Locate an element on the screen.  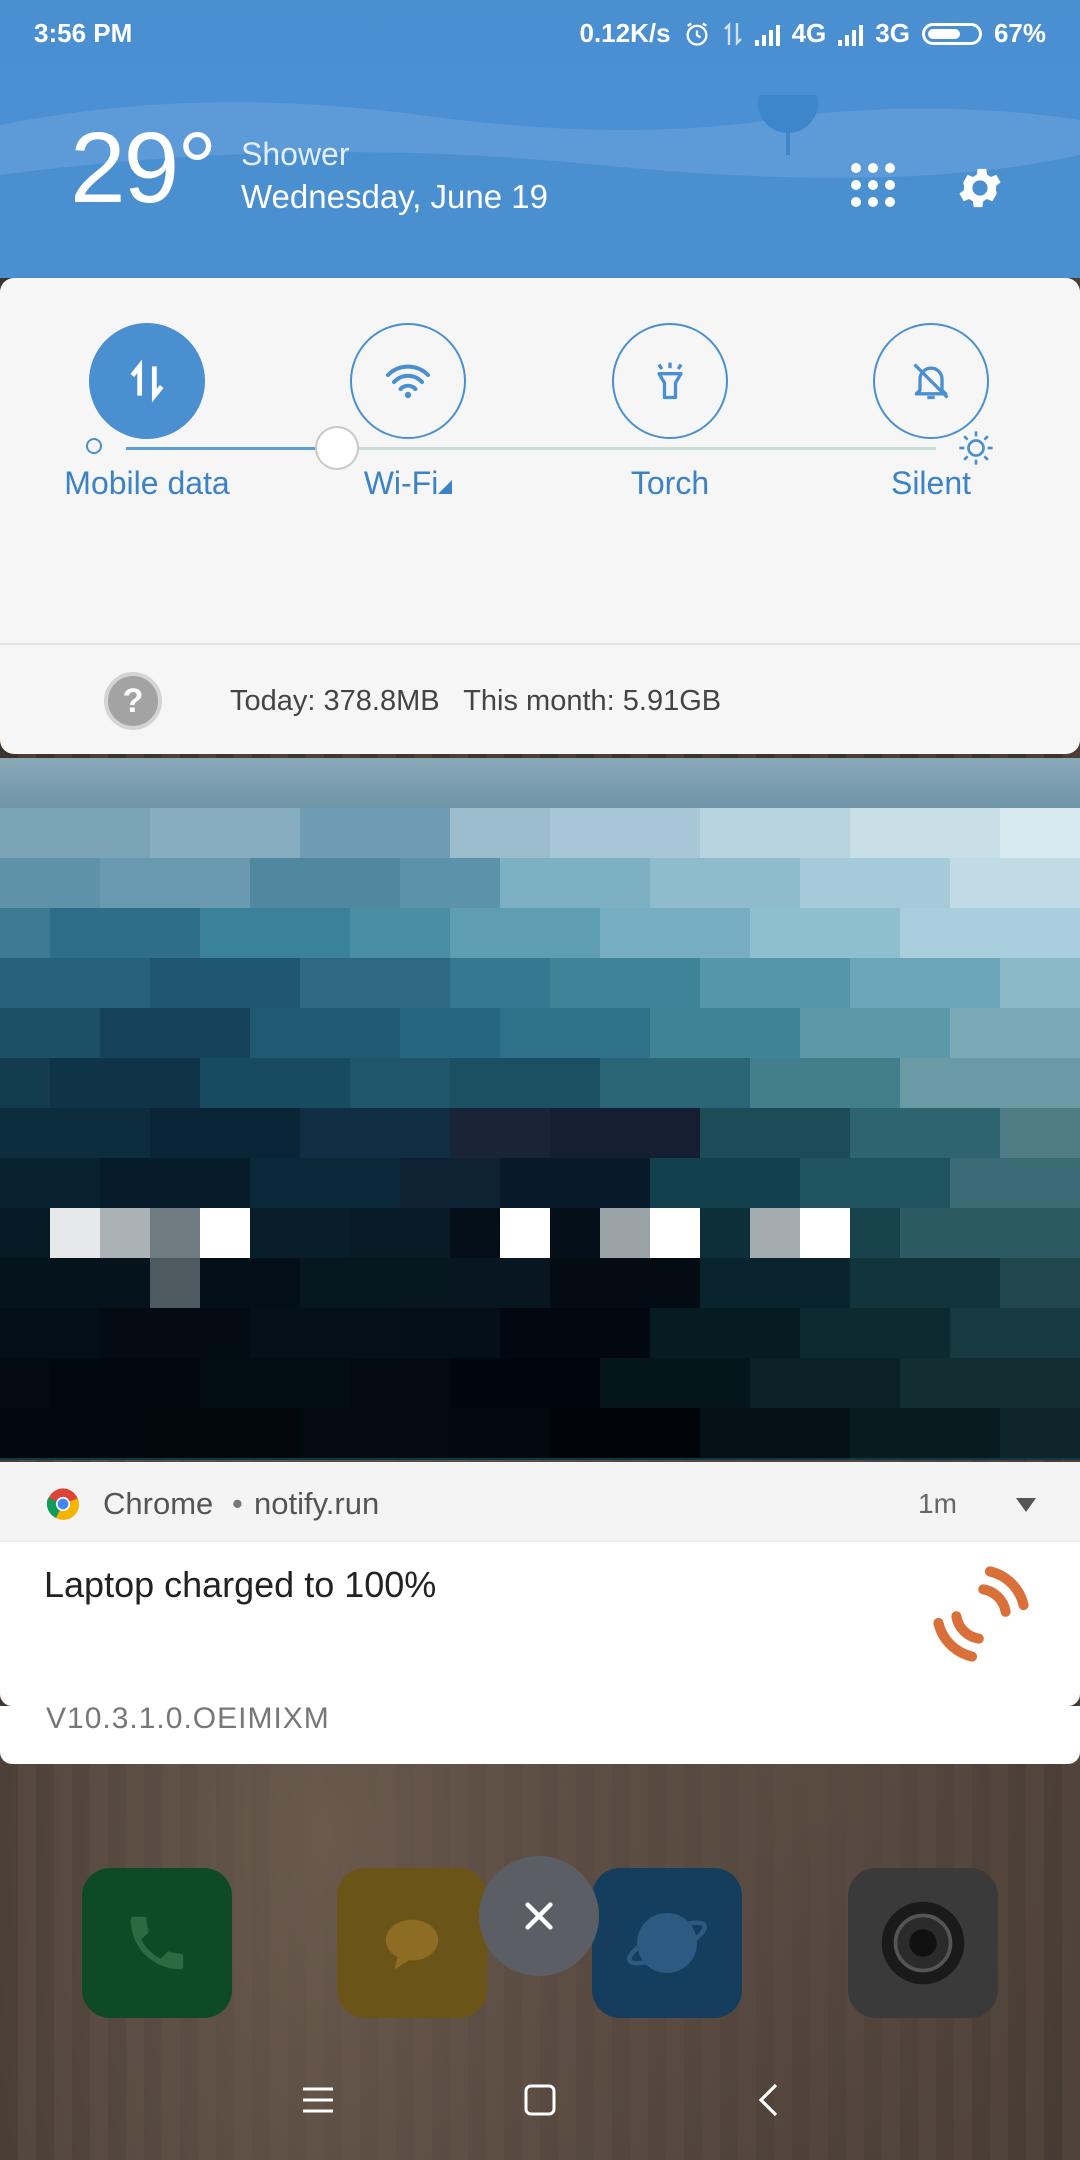
back-button is located at coordinates (768, 2100).